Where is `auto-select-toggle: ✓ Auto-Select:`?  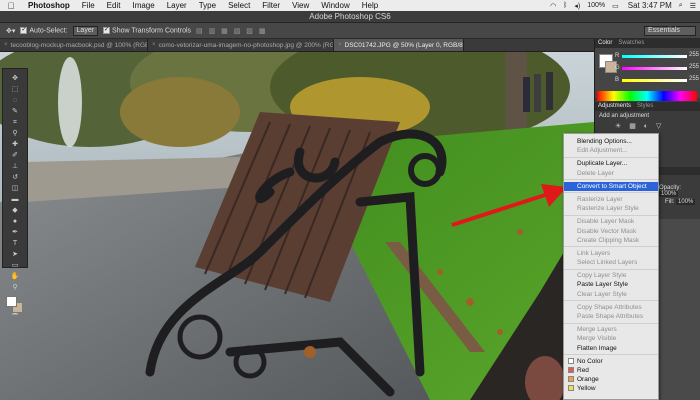
auto-select-toggle: ✓ Auto-Select: is located at coordinates (44, 30).